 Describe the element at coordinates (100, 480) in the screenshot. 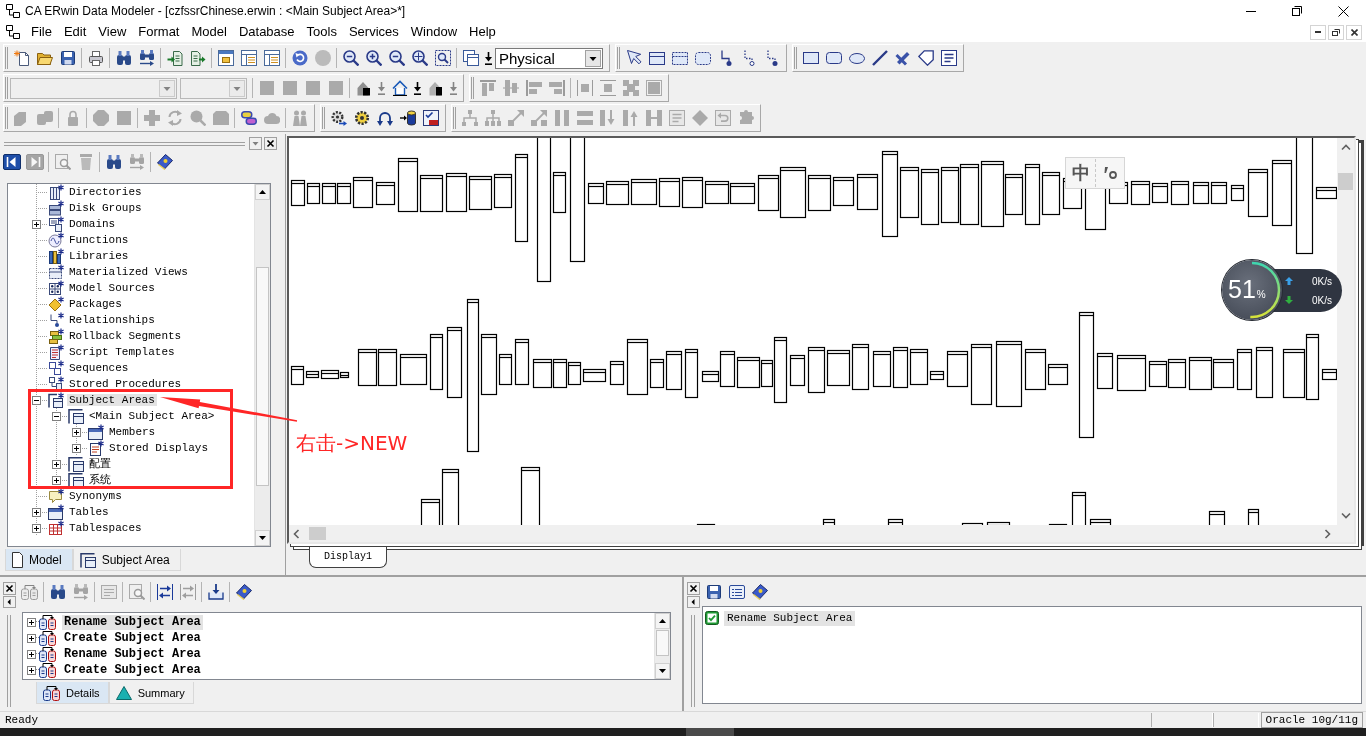

I see `tree-item: 系统` at that location.